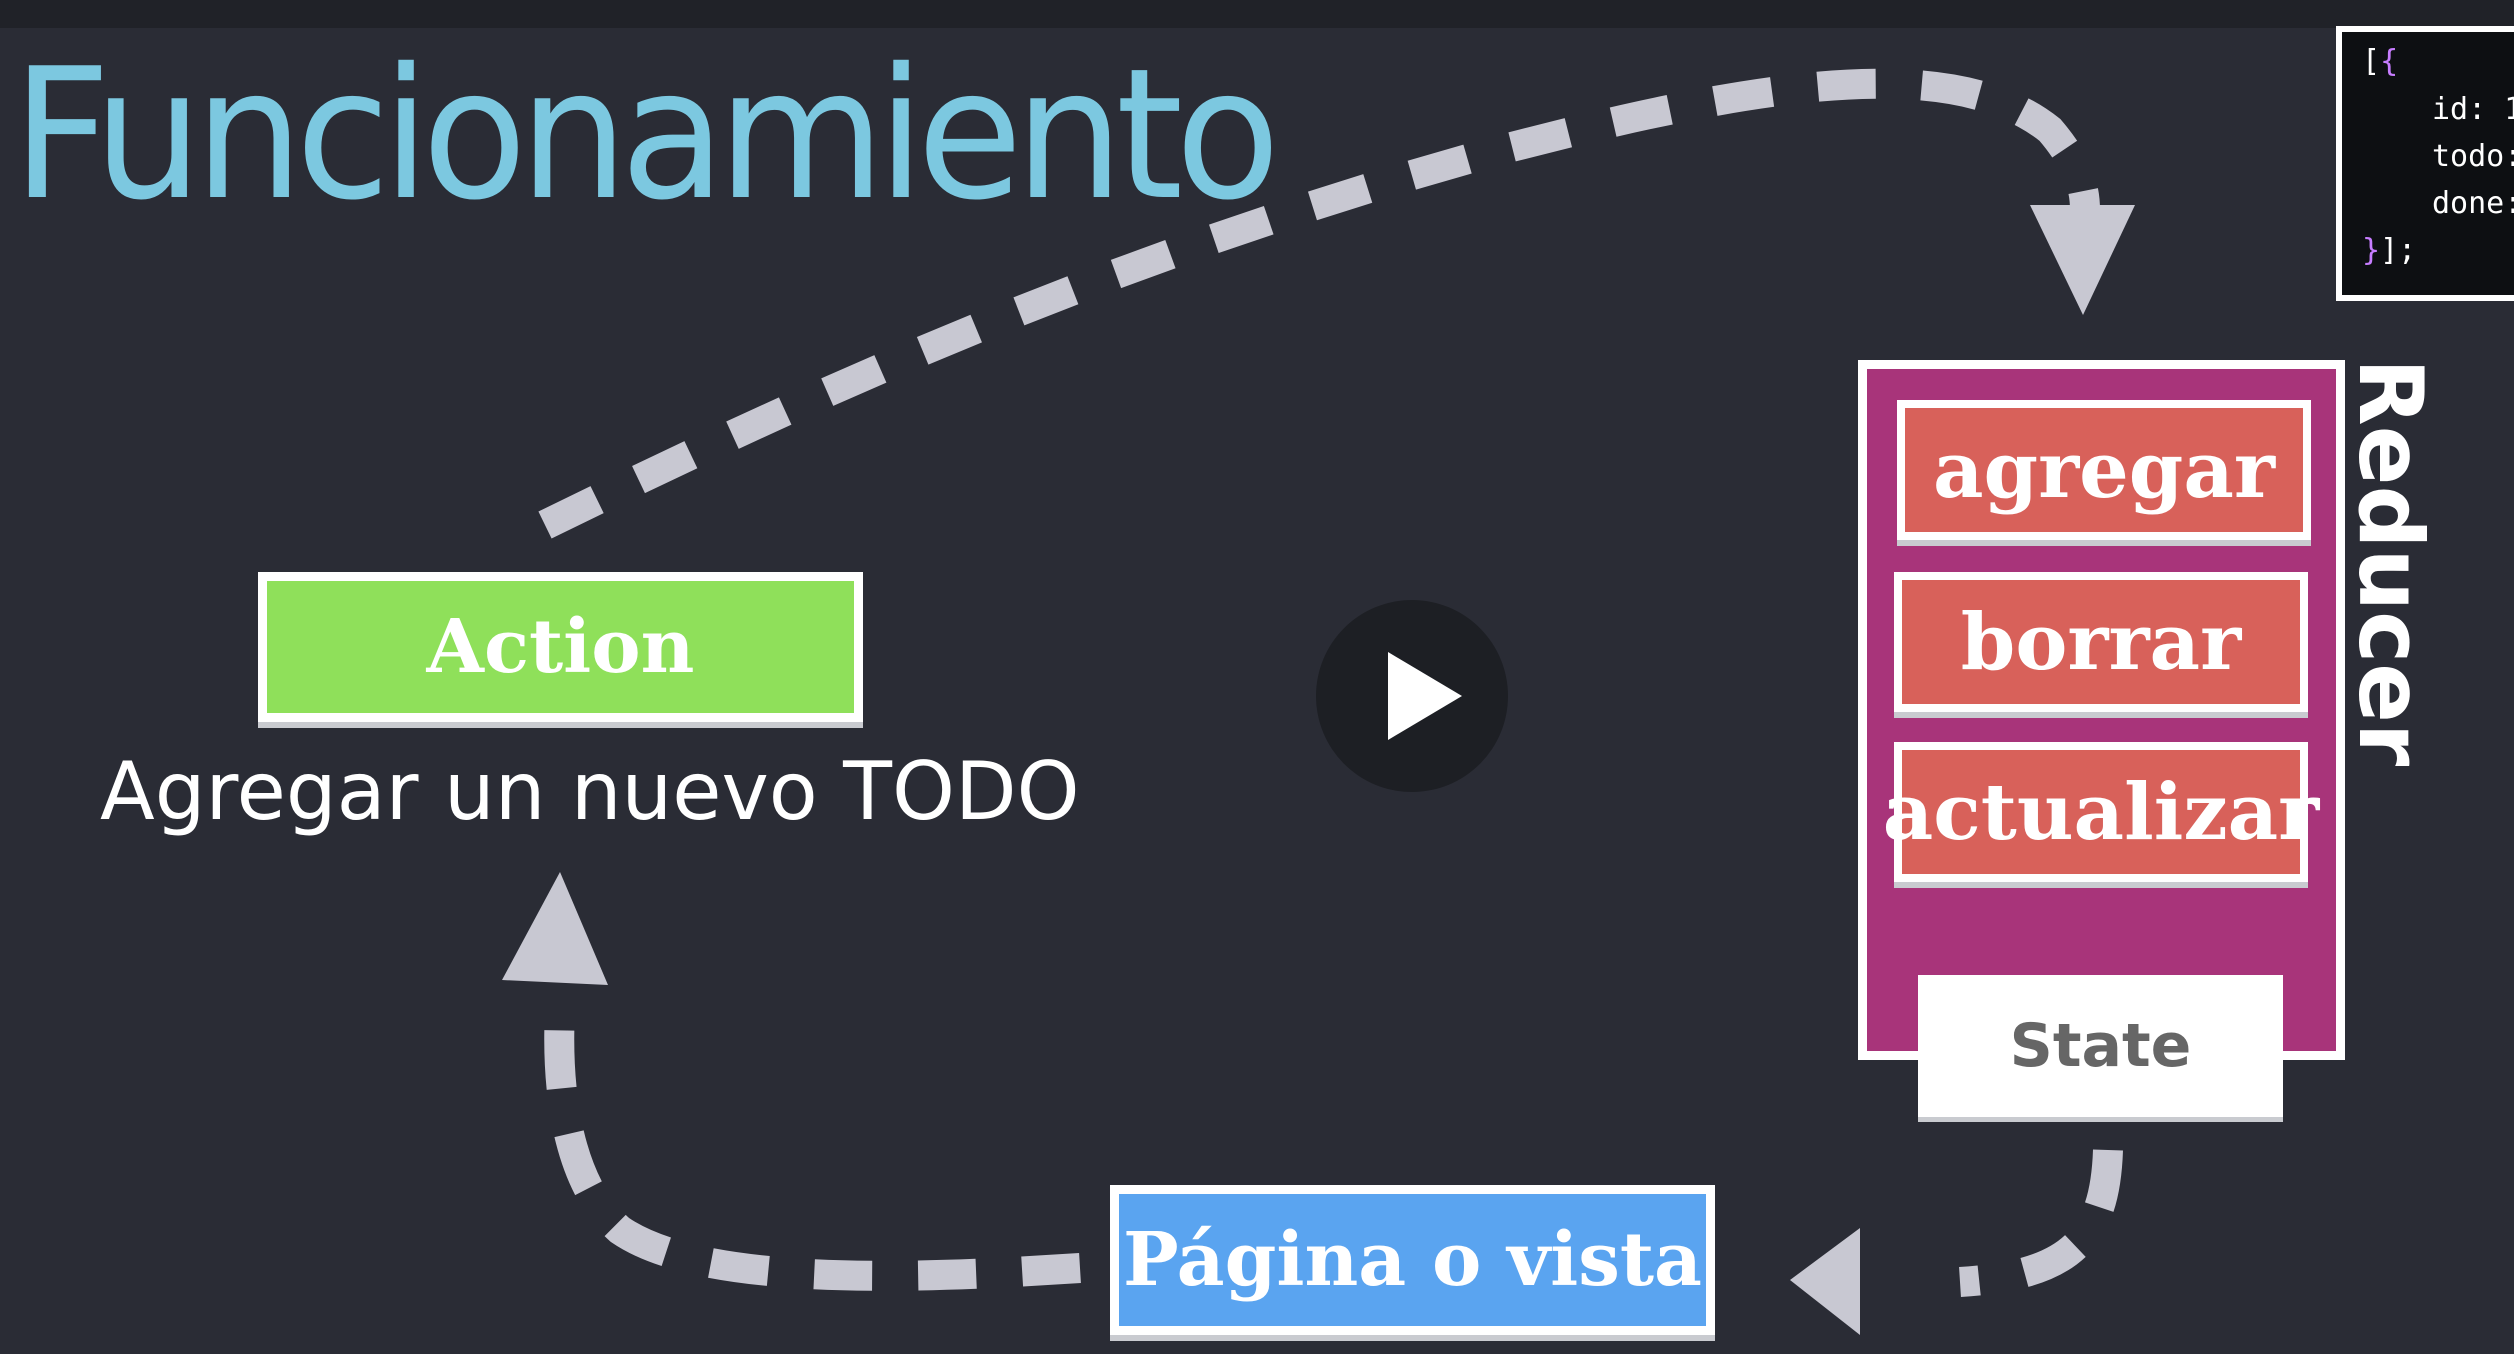  I want to click on view-box: Página o vista, so click(1412, 1260).